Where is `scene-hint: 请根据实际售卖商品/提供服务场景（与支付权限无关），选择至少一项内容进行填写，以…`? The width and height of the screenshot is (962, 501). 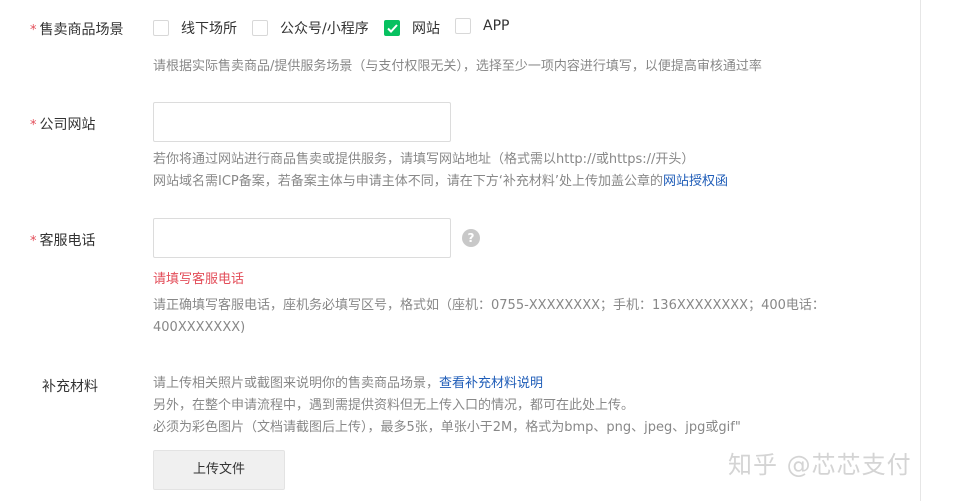
scene-hint: 请根据实际售卖商品/提供服务场景（与支付权限无关），选择至少一项内容进行填写，以… is located at coordinates (457, 66).